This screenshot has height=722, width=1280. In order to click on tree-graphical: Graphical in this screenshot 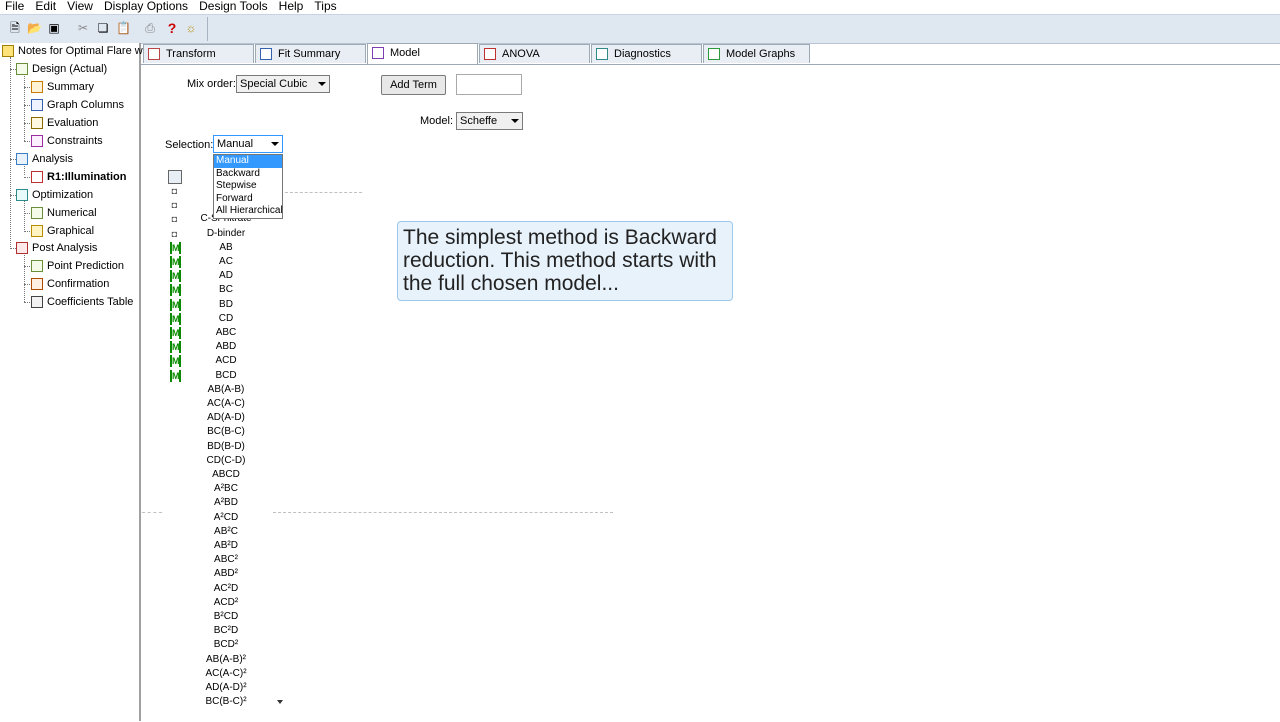, I will do `click(62, 231)`.